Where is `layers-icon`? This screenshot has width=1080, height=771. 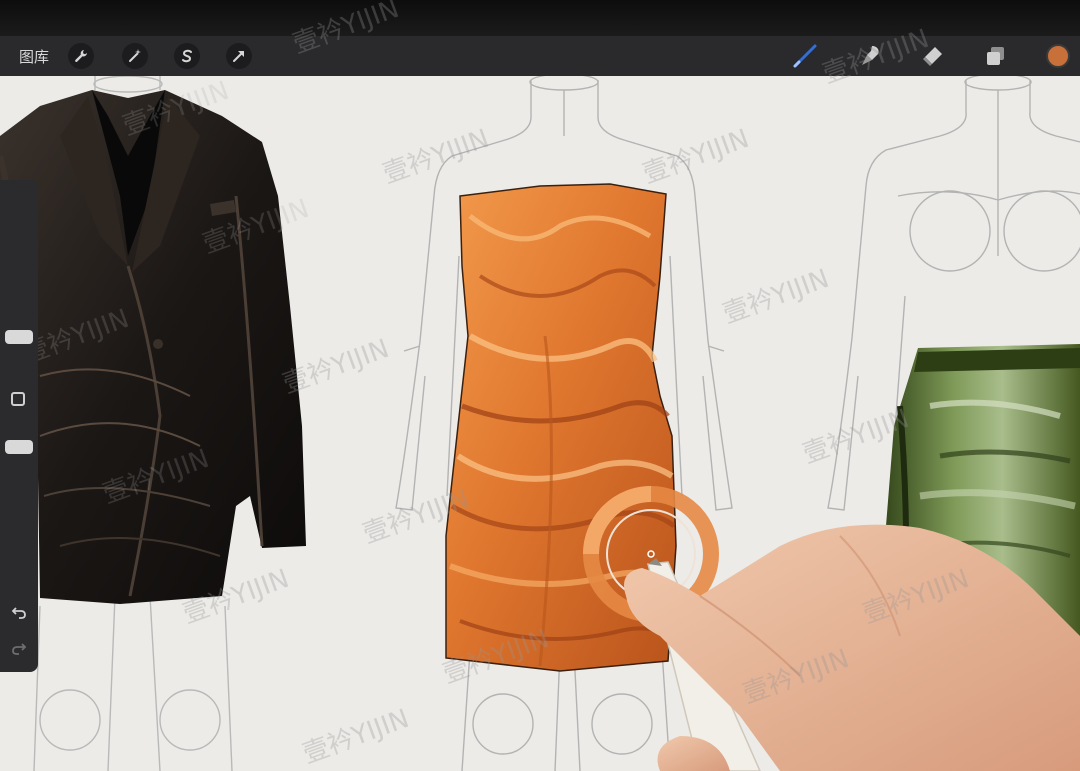
layers-icon is located at coordinates (995, 56).